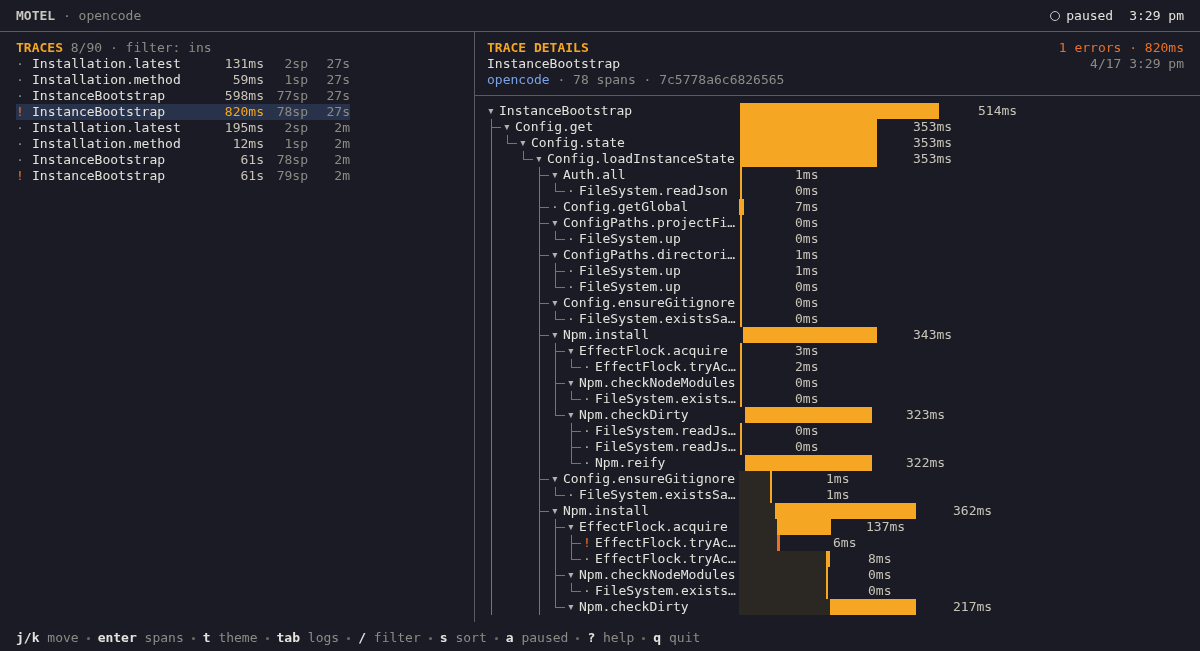 The height and width of the screenshot is (651, 1200). What do you see at coordinates (538, 48) in the screenshot?
I see `panel-title: TRACE DETAILS` at bounding box center [538, 48].